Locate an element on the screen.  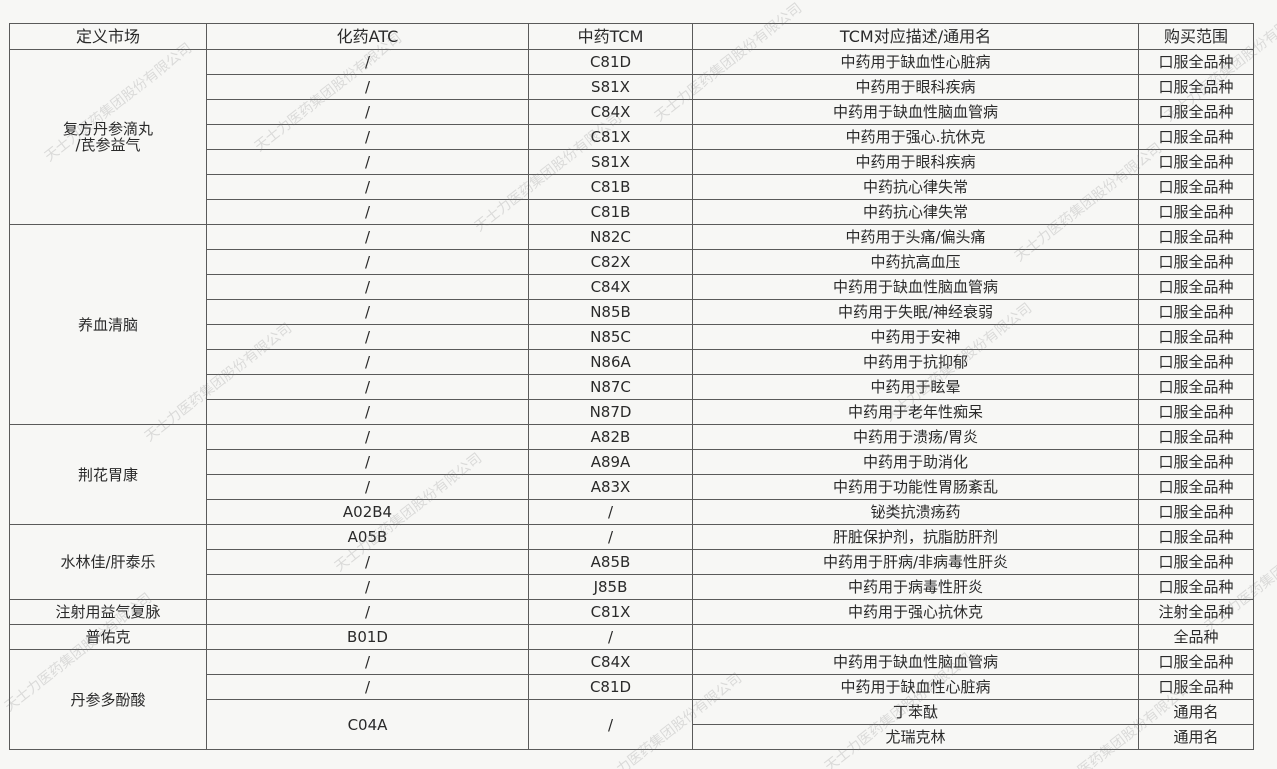
atc-cell: B01D is located at coordinates (367, 637).